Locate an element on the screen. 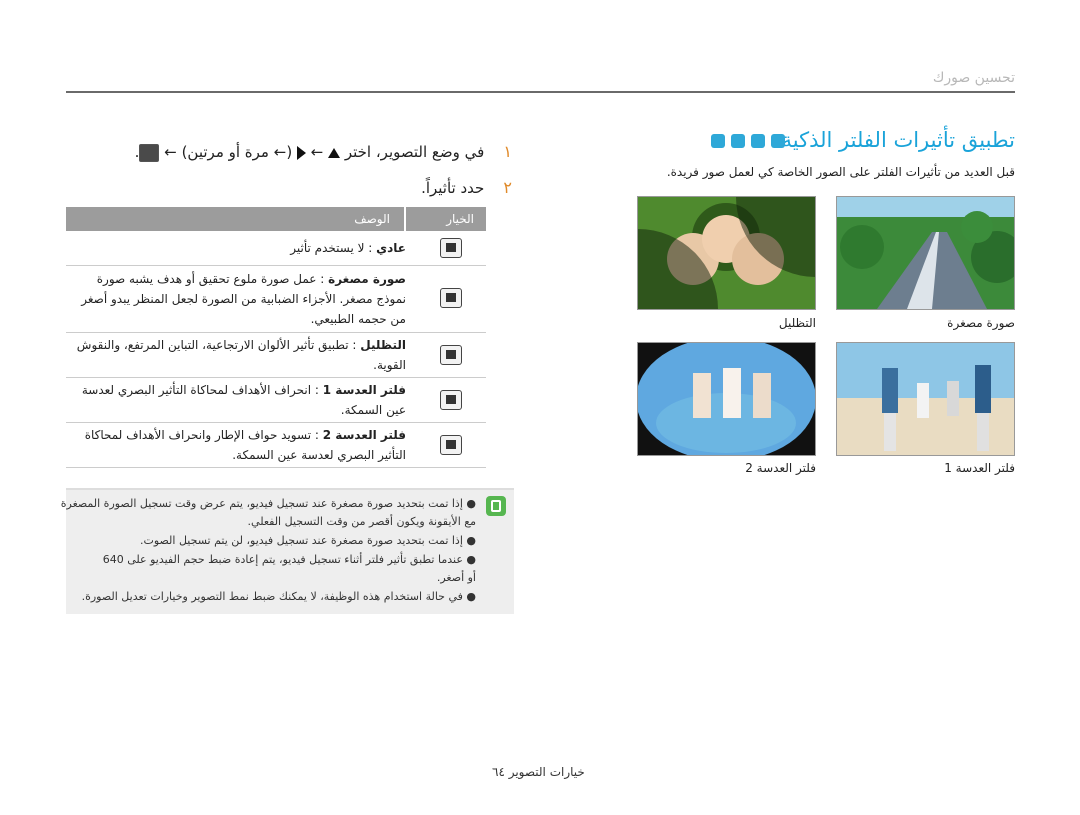 The width and height of the screenshot is (1080, 815). camera-scene-icon is located at coordinates (758, 141).